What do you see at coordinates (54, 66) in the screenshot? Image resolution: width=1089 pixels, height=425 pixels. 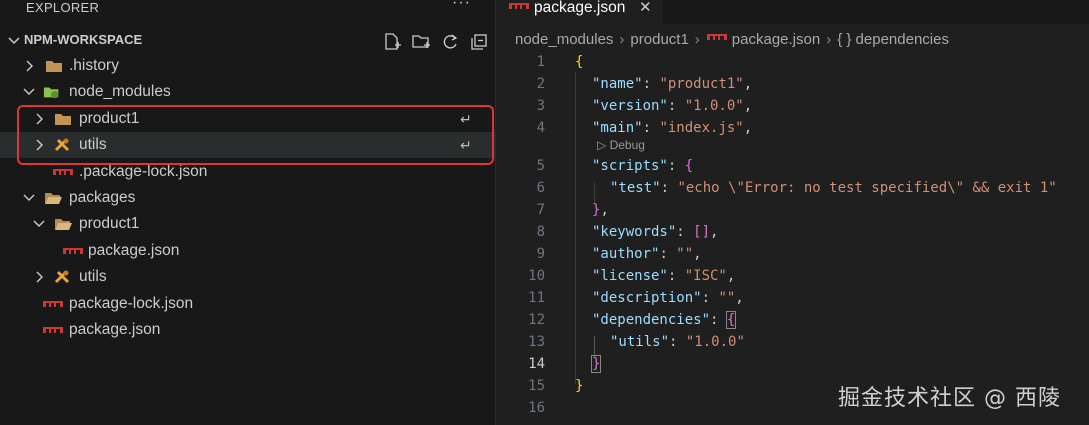 I see `folder-icon` at bounding box center [54, 66].